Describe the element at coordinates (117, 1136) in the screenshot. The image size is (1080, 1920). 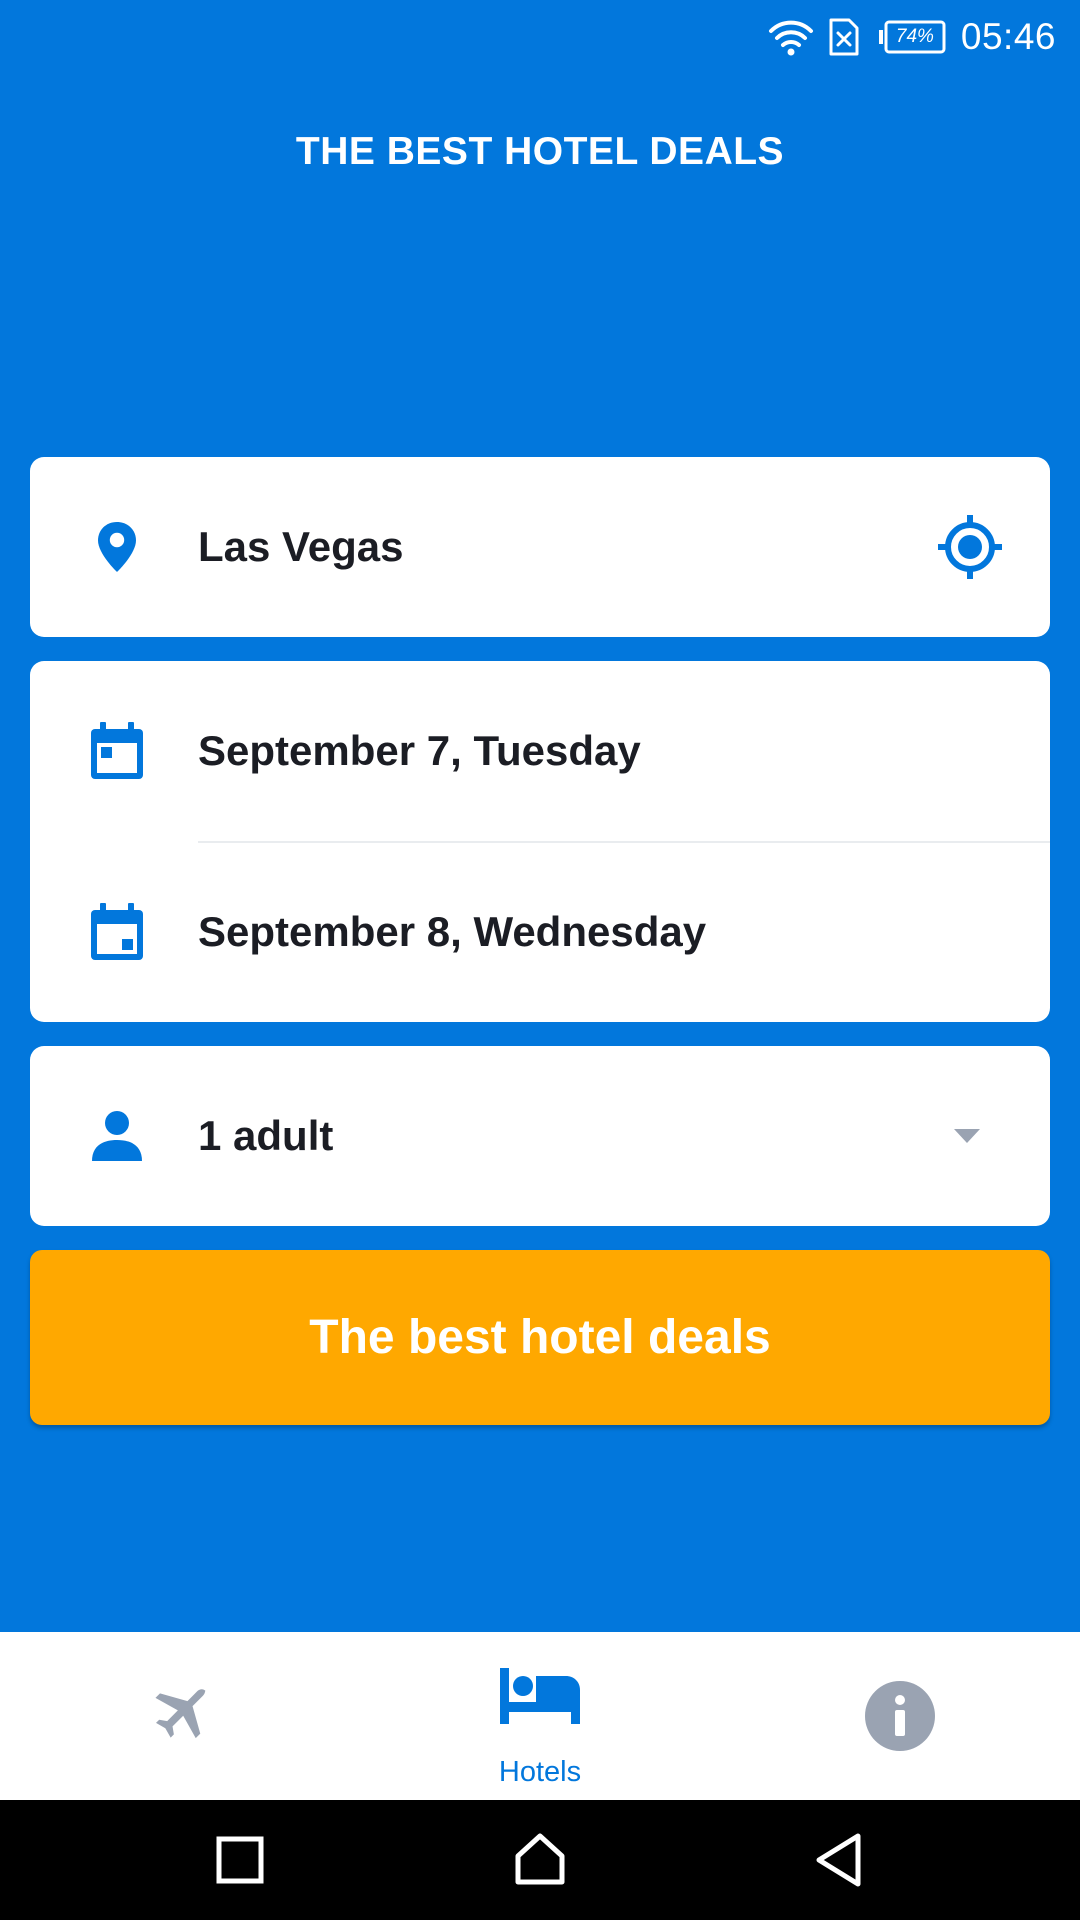
I see `person-icon` at that location.